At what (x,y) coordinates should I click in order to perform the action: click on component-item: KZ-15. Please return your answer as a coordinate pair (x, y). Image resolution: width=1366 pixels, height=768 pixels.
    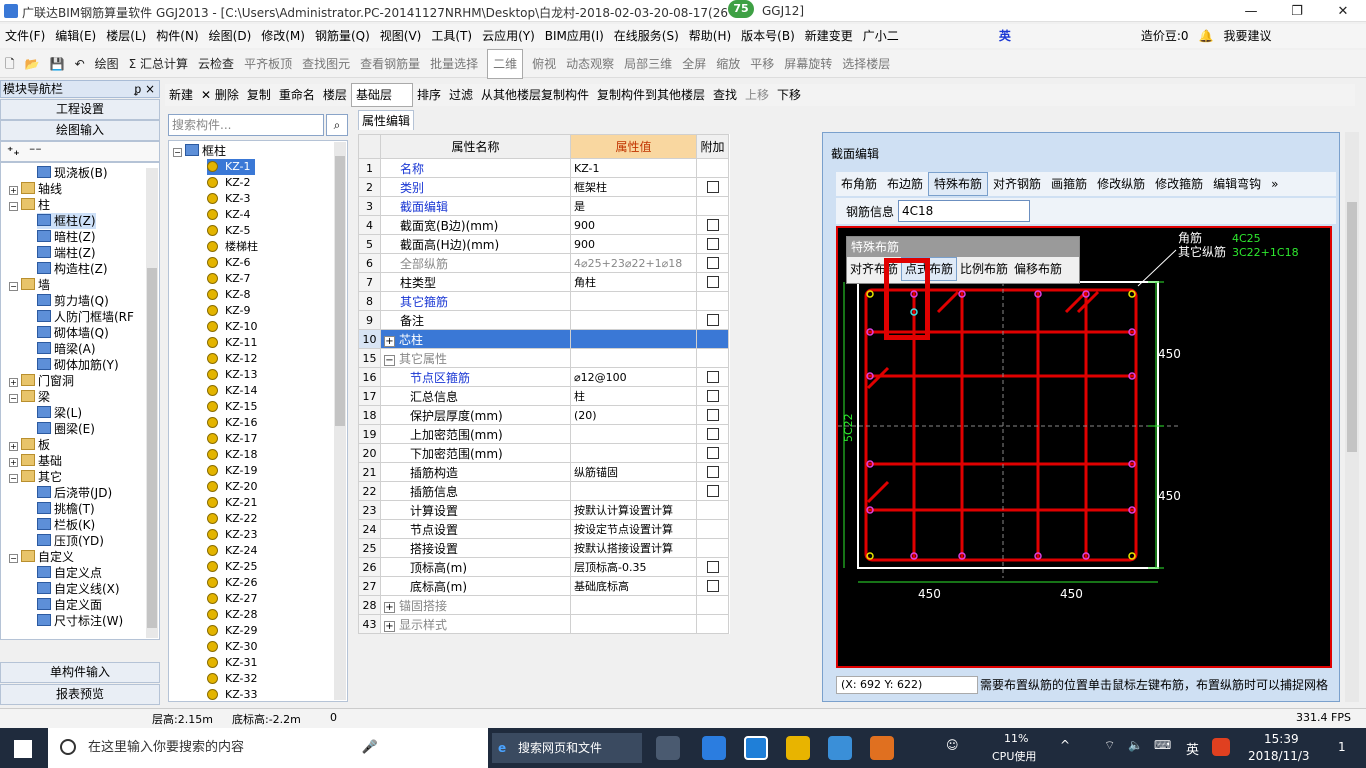
    Looking at the image, I should click on (232, 407).